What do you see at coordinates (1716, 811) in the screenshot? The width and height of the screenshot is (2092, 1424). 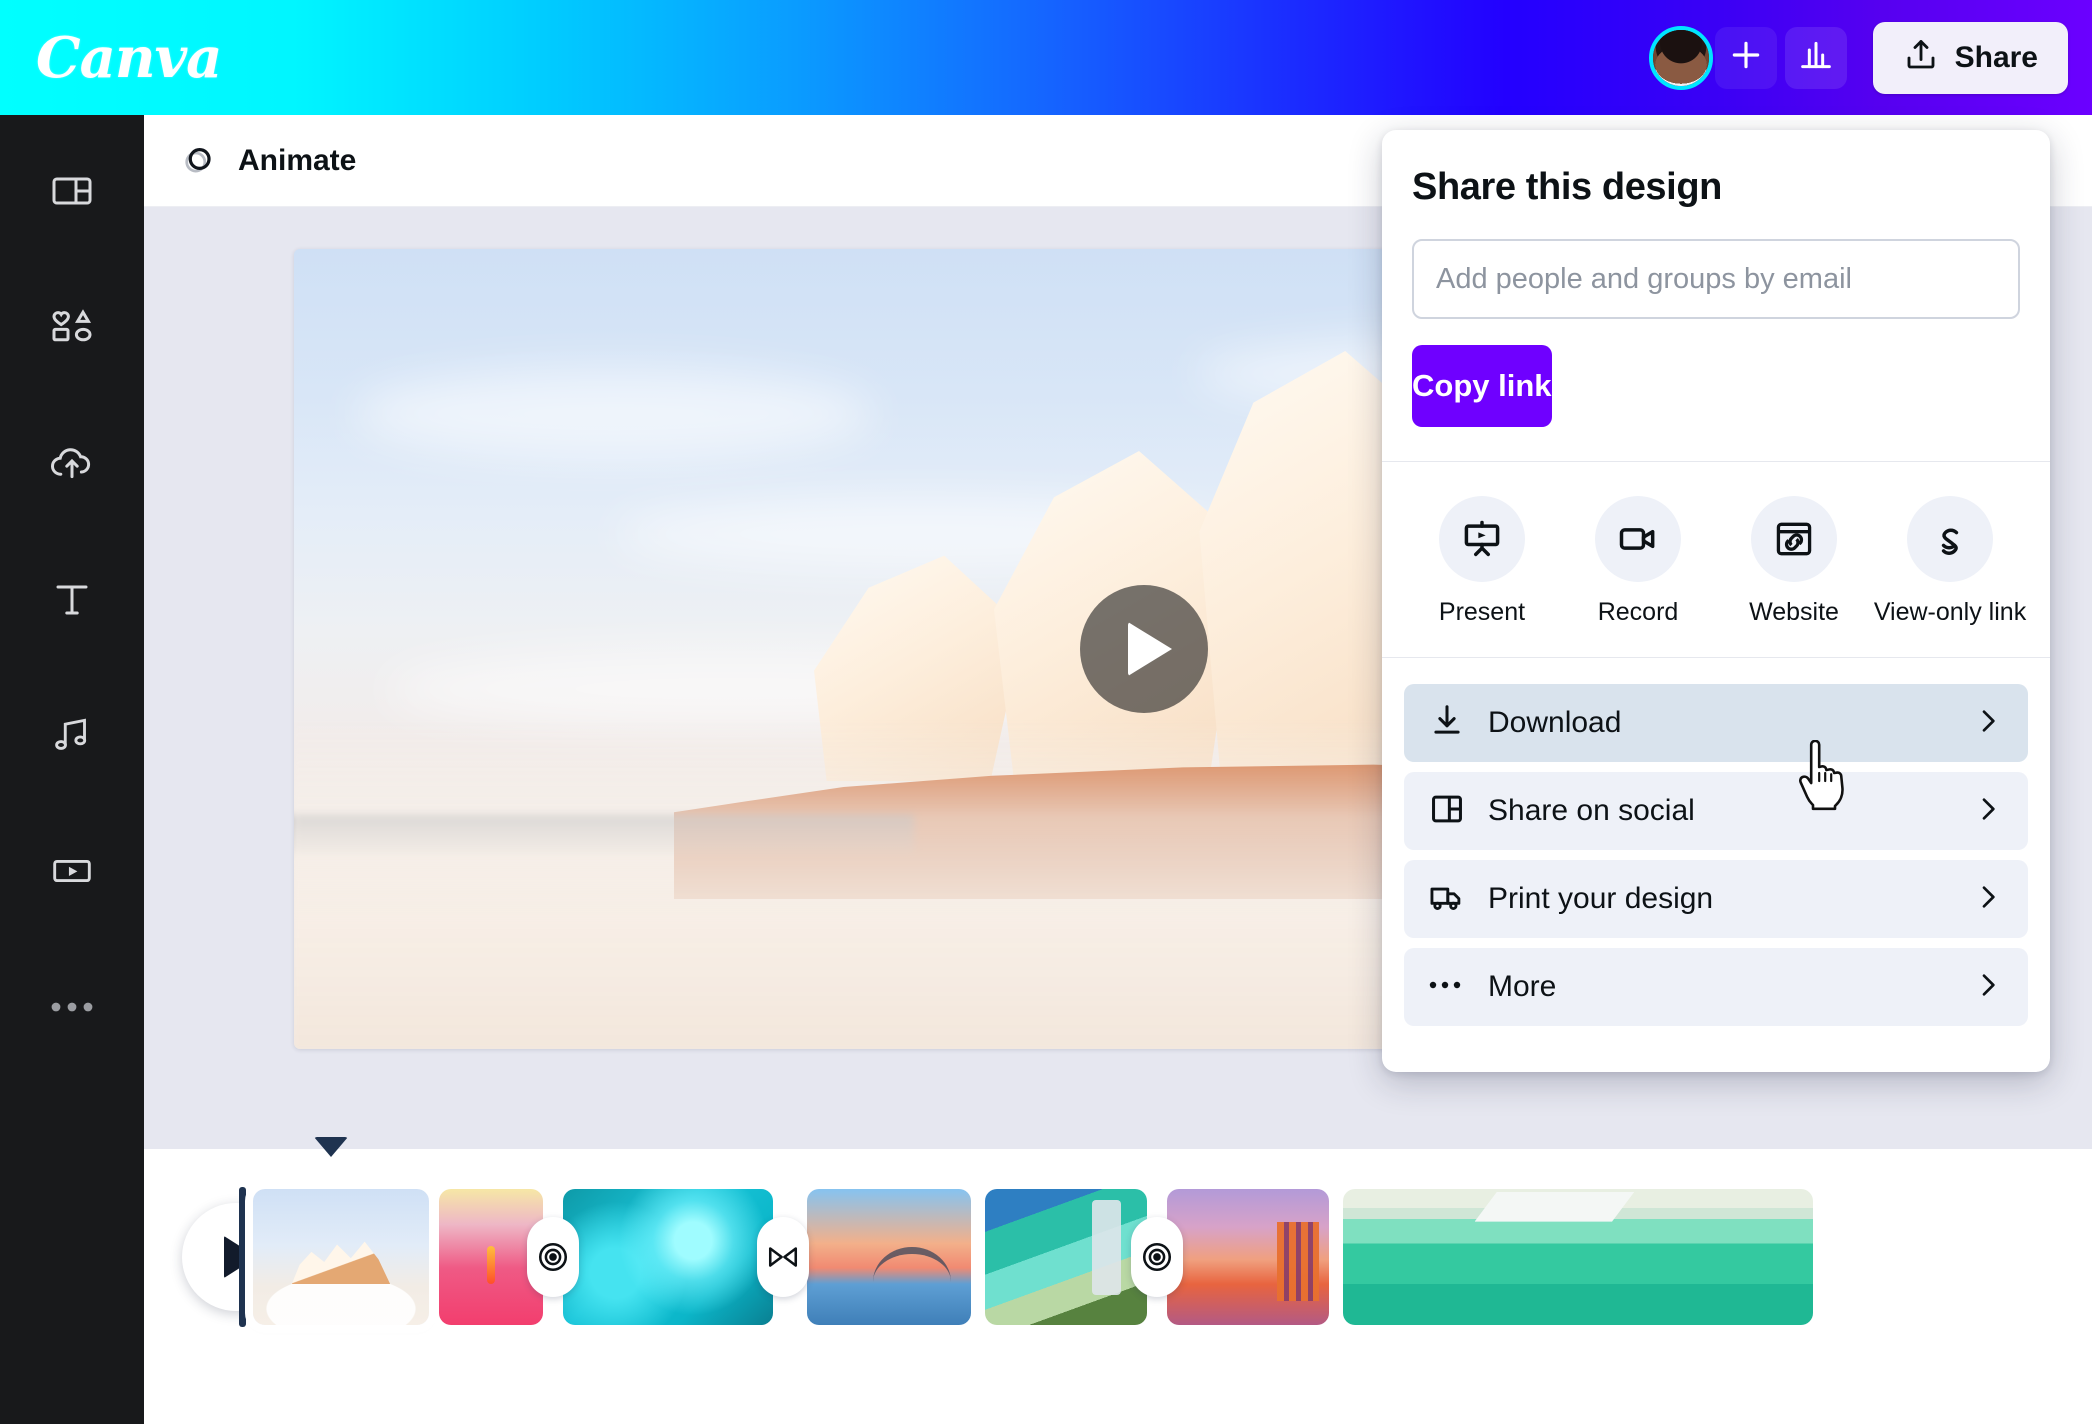 I see `menu-item-share-on-social: Share on social` at bounding box center [1716, 811].